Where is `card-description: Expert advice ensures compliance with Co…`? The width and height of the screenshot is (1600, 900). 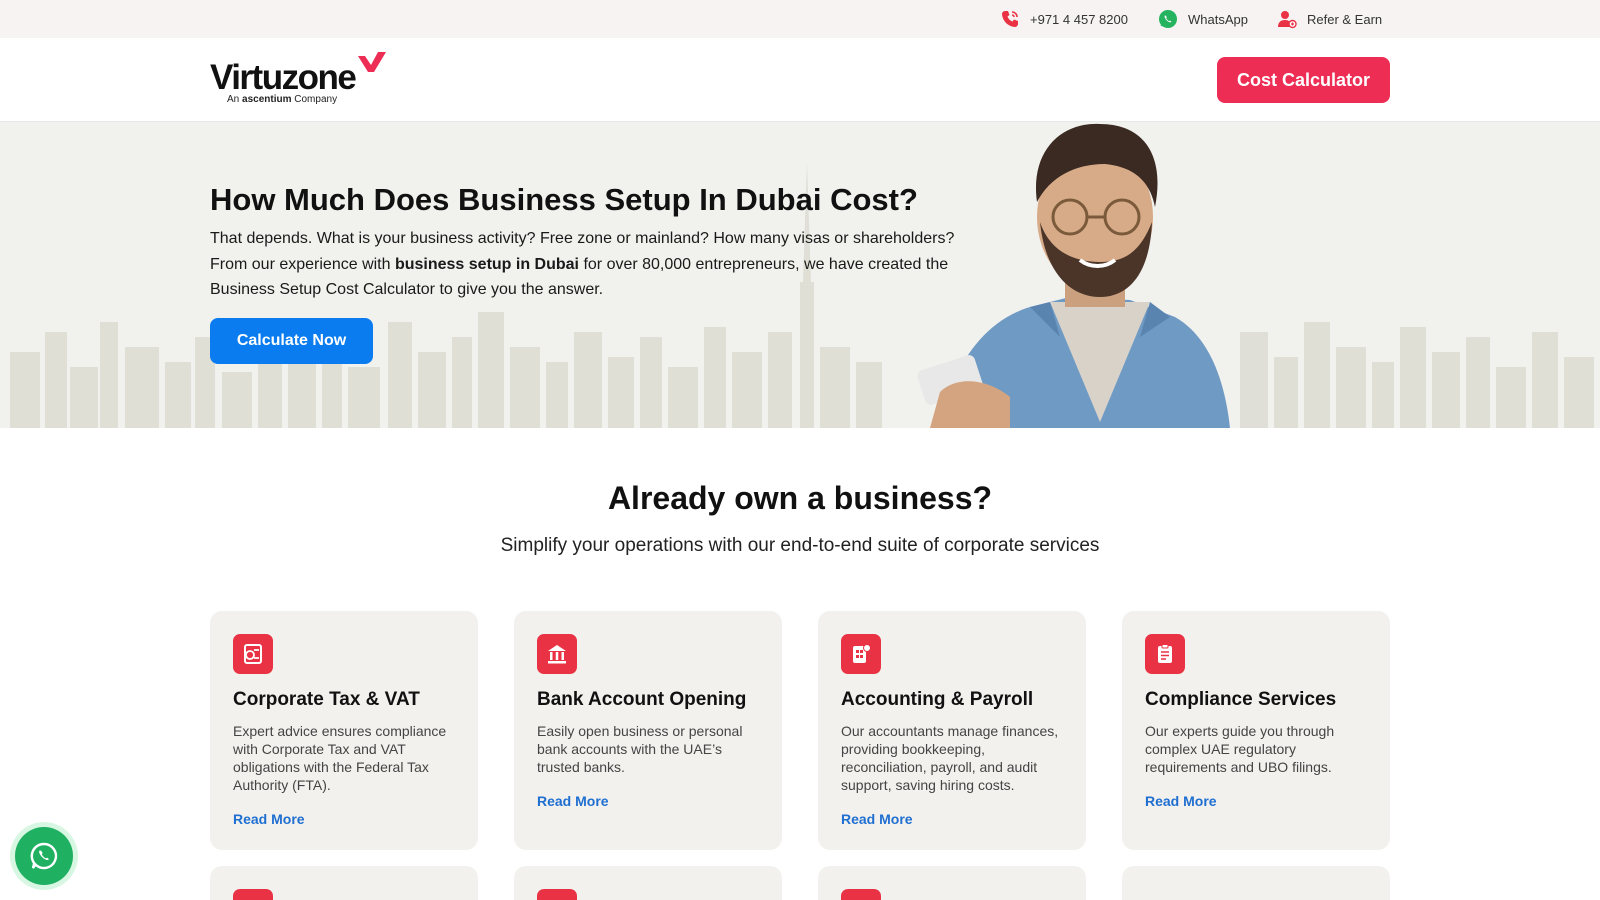
card-description: Expert advice ensures compliance with Co… is located at coordinates (340, 758).